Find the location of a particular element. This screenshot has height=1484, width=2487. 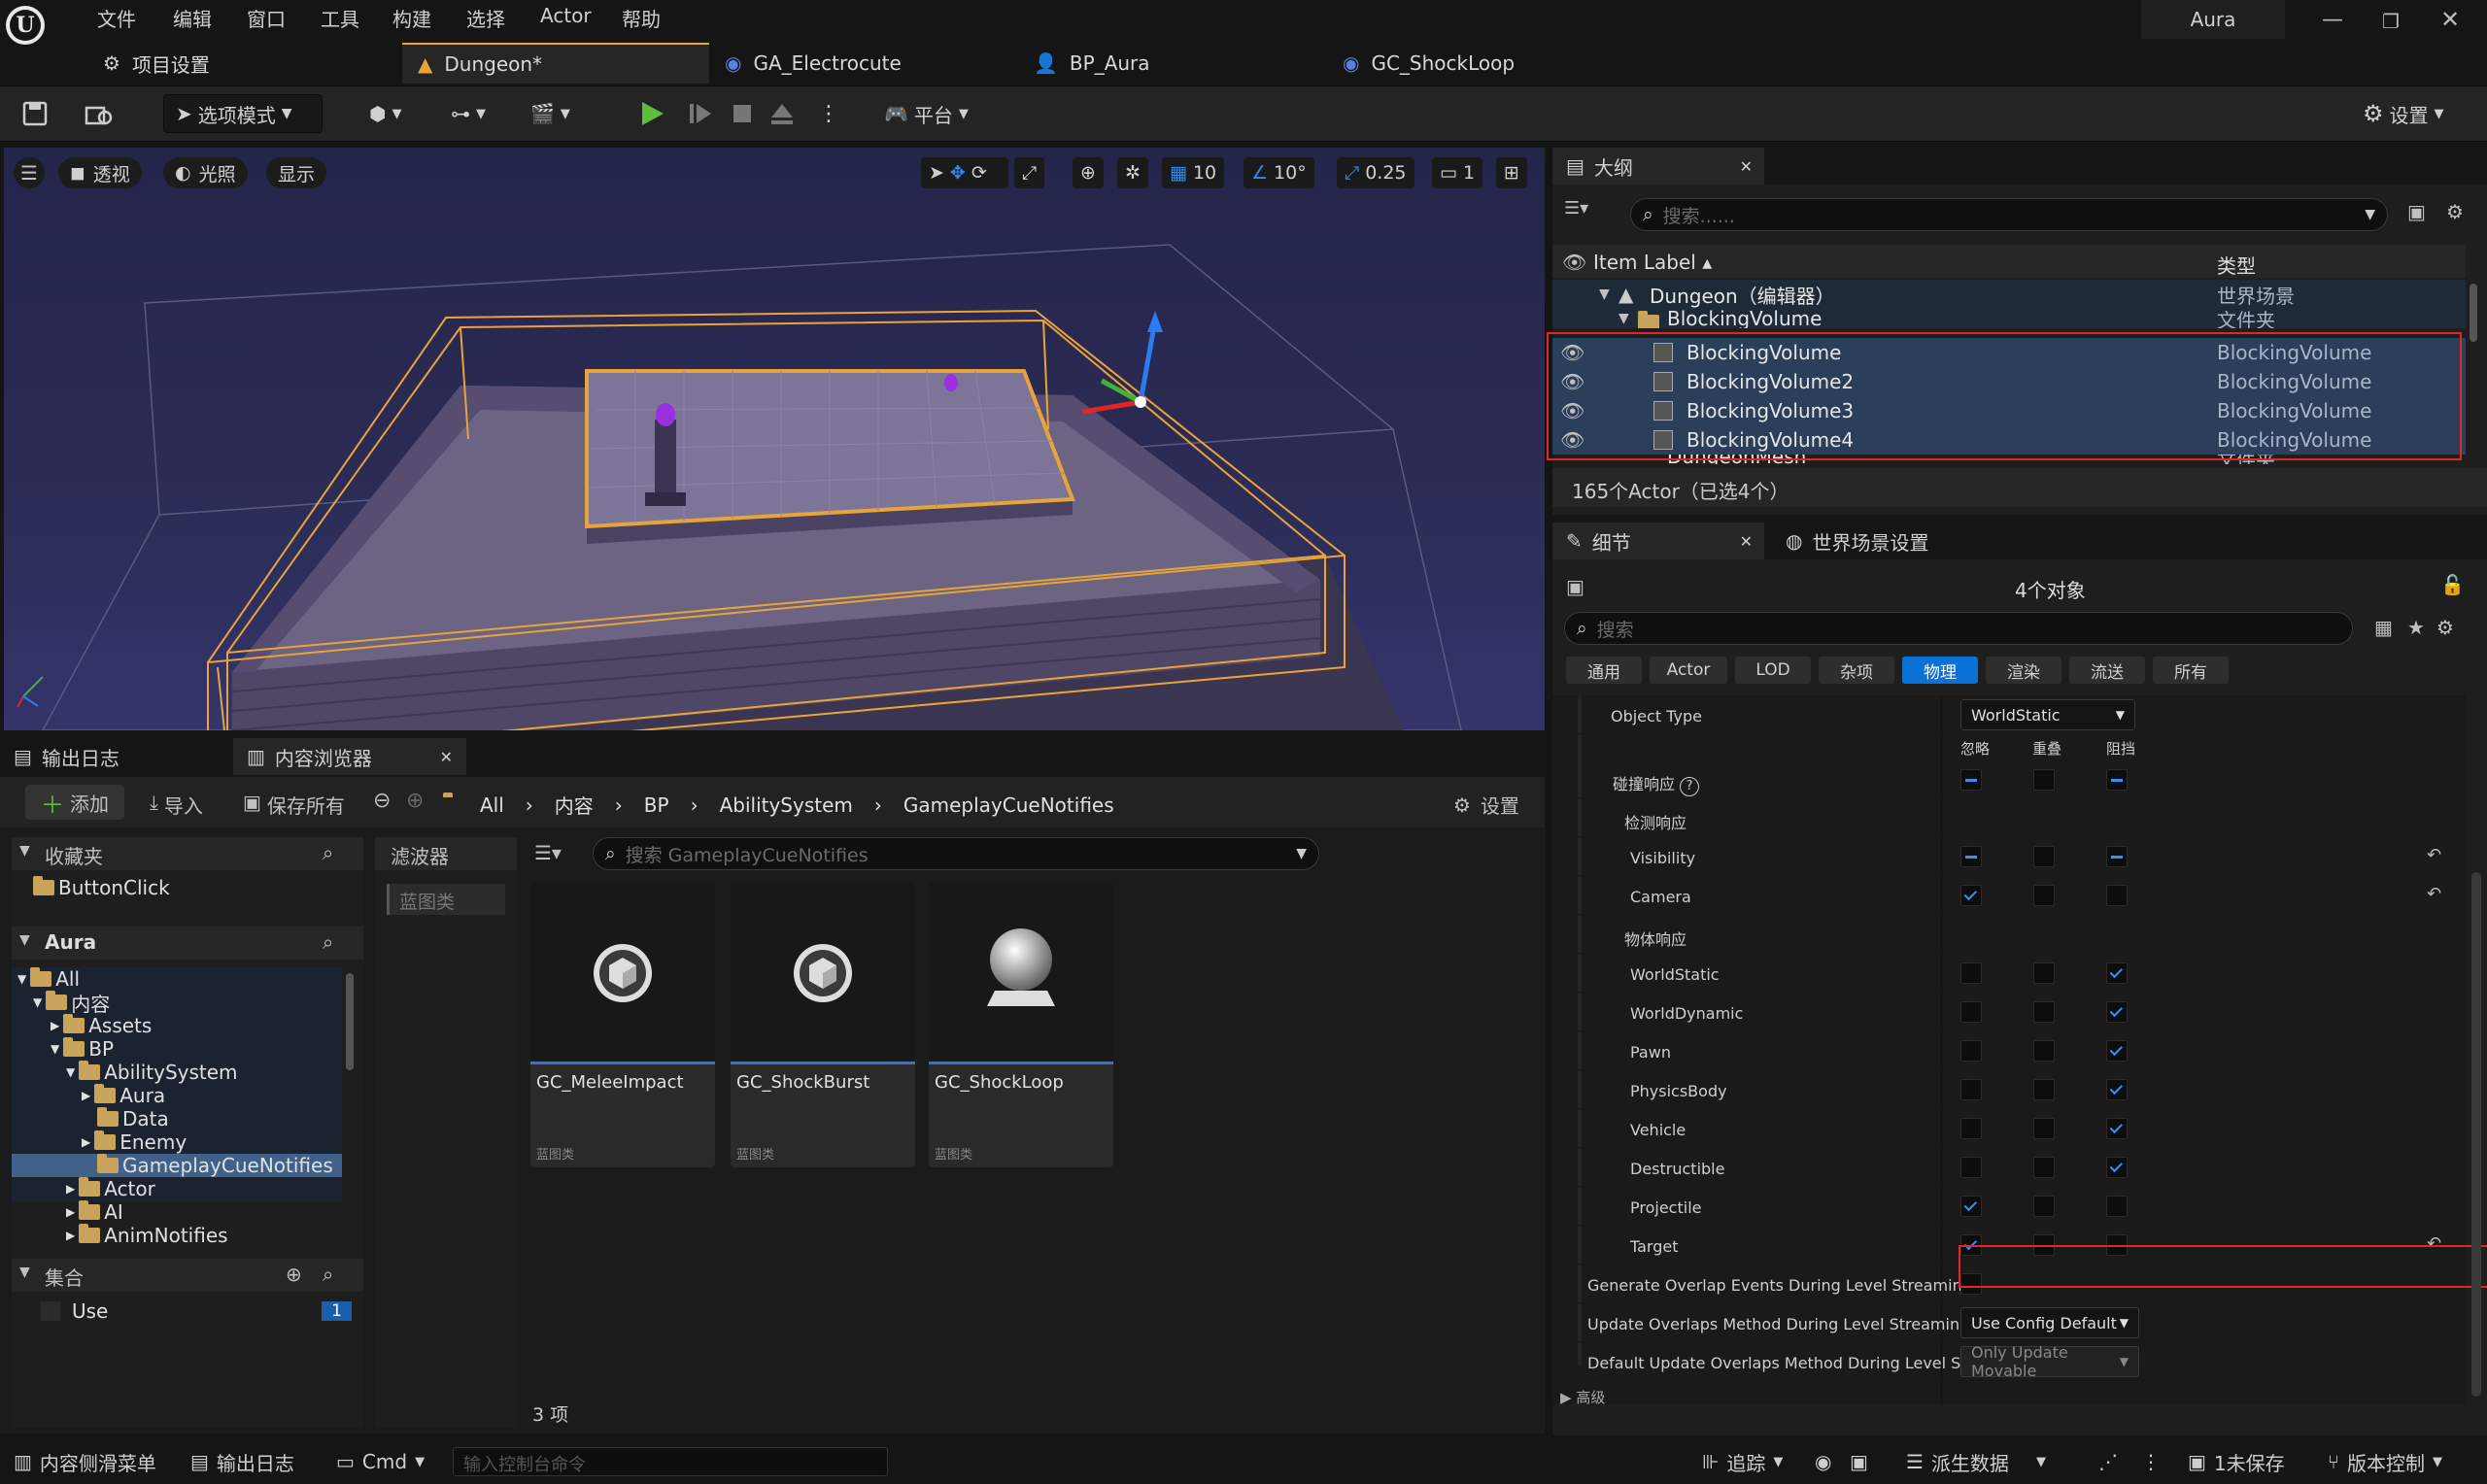

filter-actor: Actor is located at coordinates (1688, 670).